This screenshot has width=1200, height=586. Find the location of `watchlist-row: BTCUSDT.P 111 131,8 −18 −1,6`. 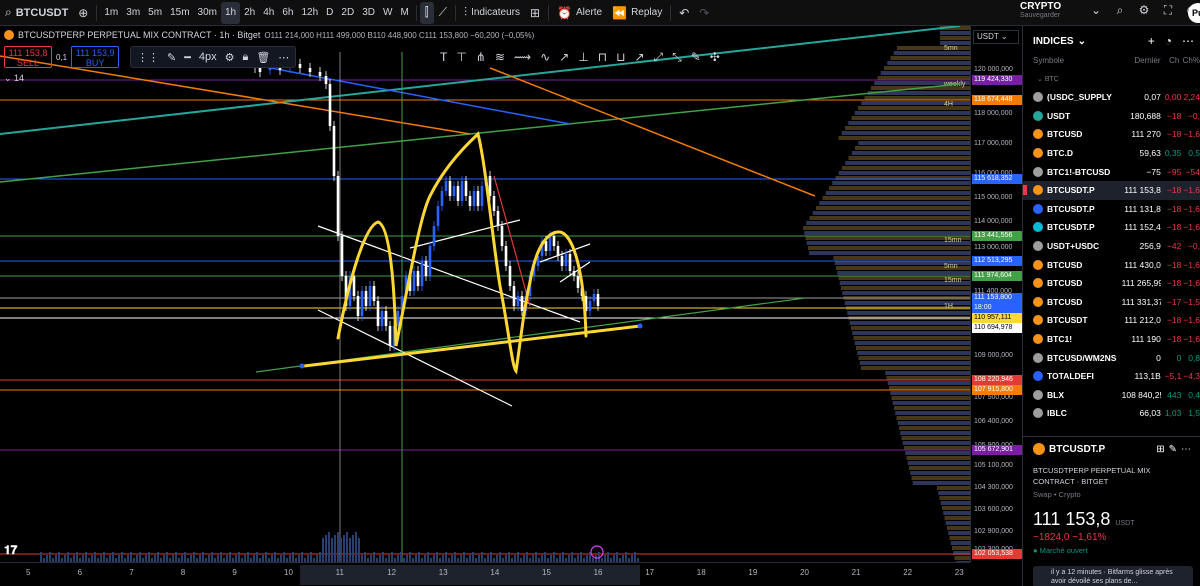

watchlist-row: BTCUSDT.P 111 131,8 −18 −1,6 is located at coordinates (1111, 209).